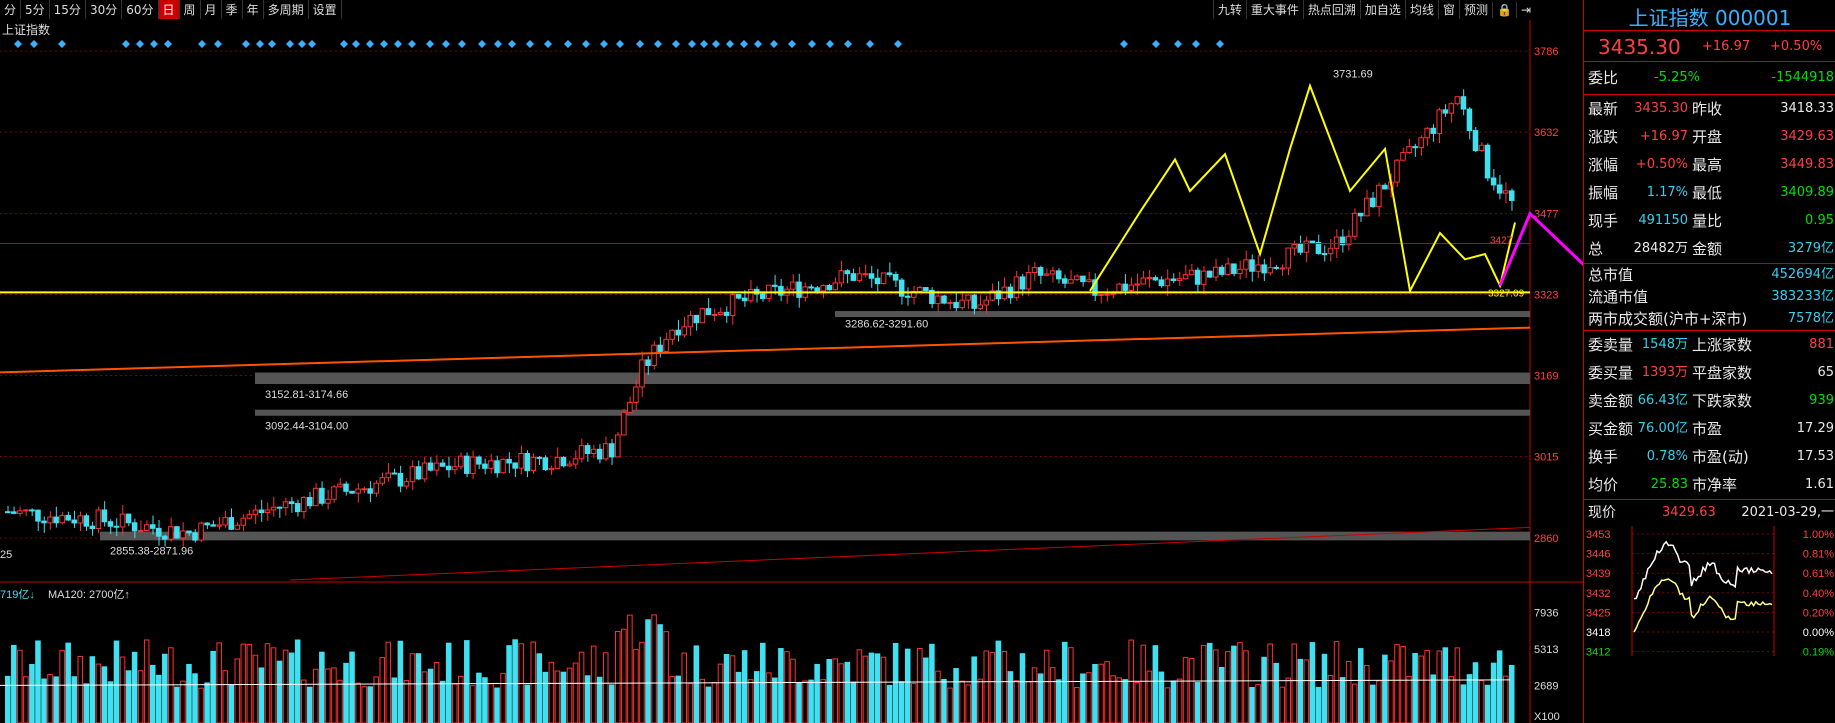 Image resolution: width=1835 pixels, height=723 pixels. I want to click on price-change-pct: +0.50%, so click(1796, 46).